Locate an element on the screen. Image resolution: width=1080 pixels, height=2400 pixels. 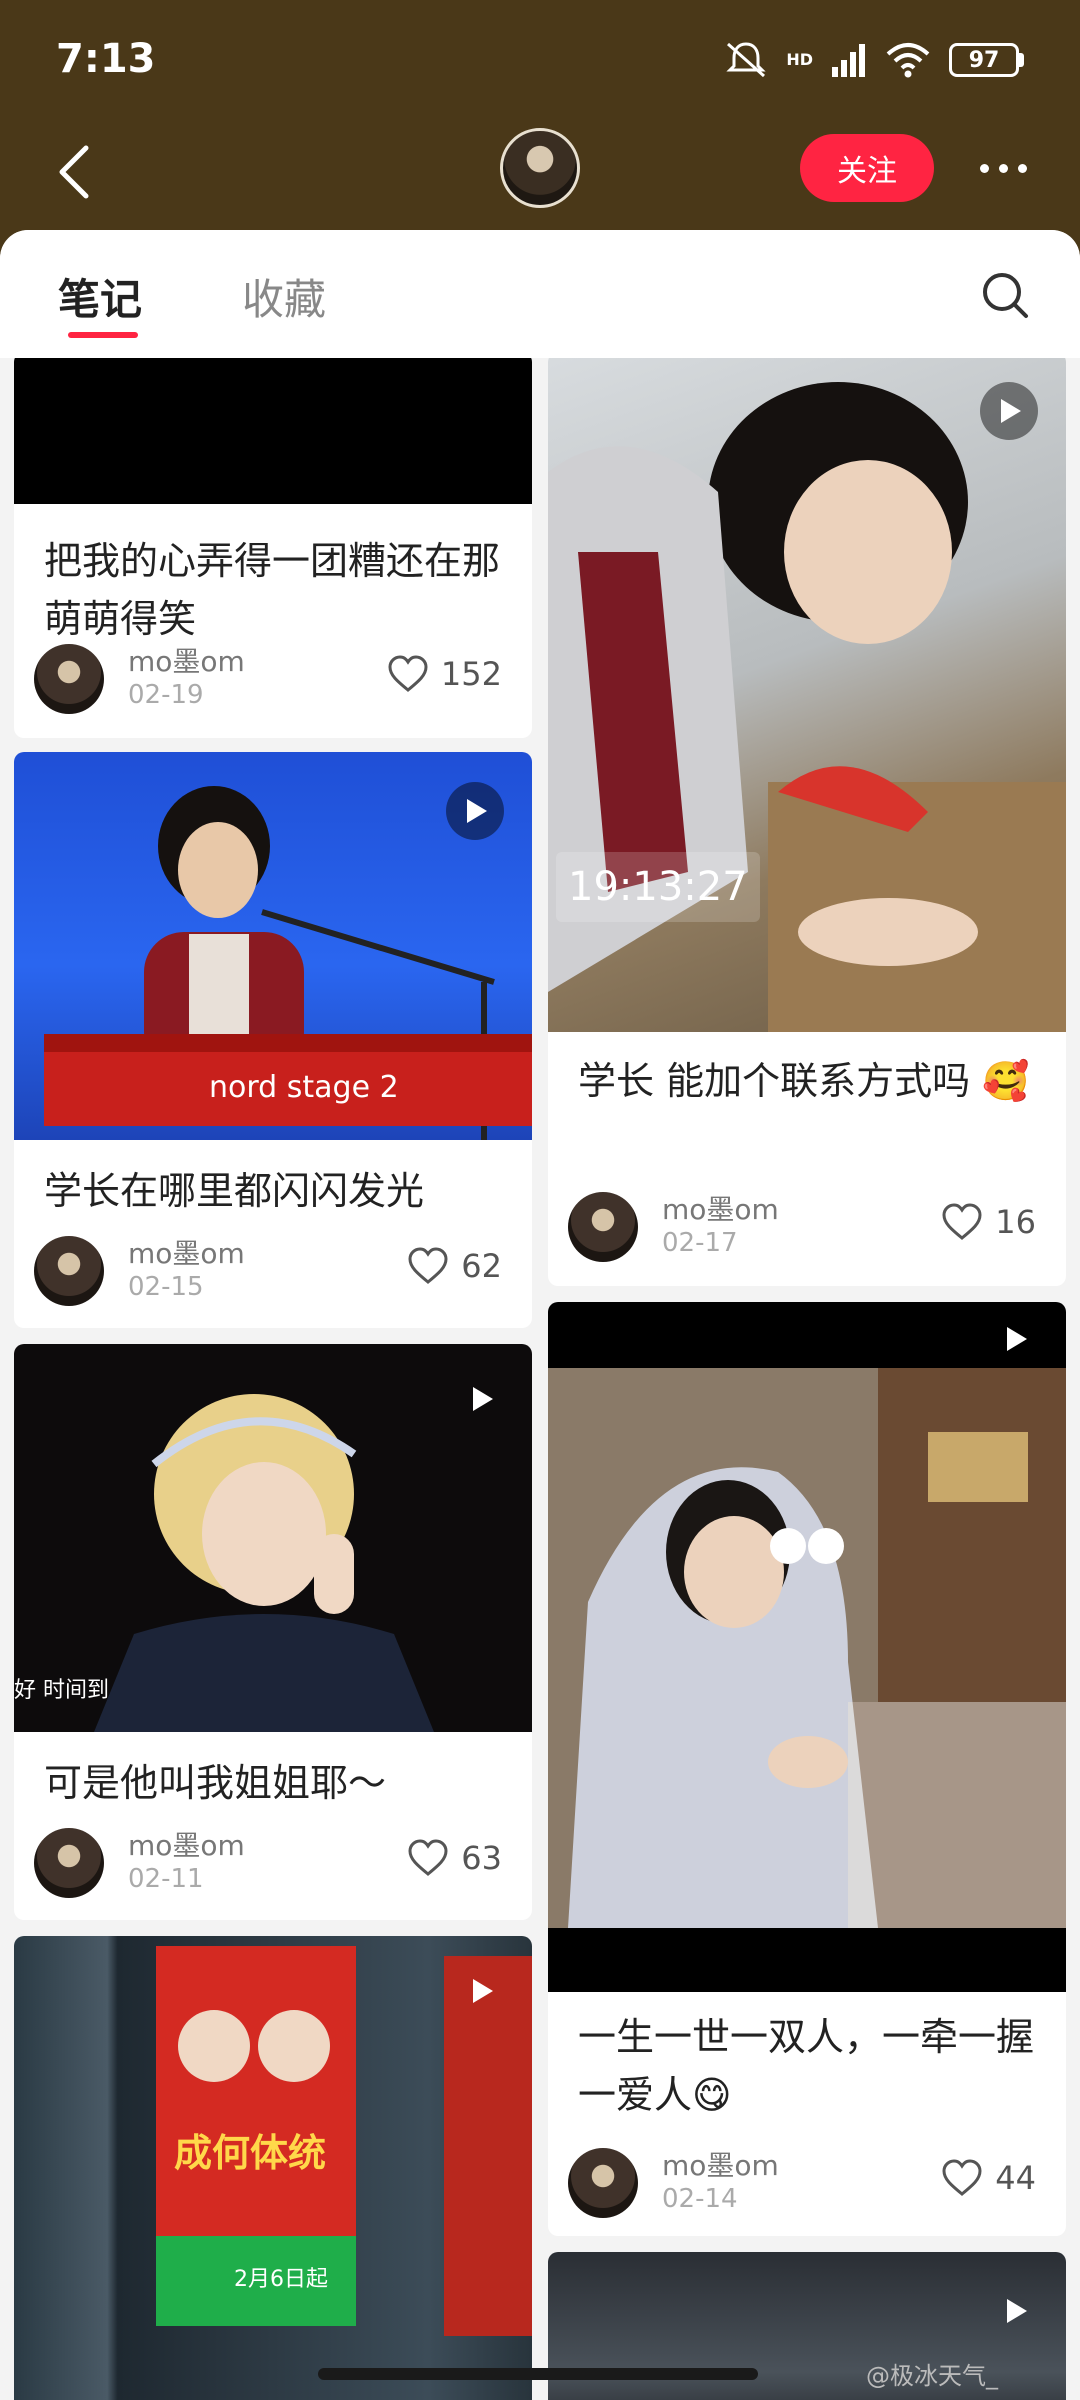
home-indicator is located at coordinates (538, 2374).